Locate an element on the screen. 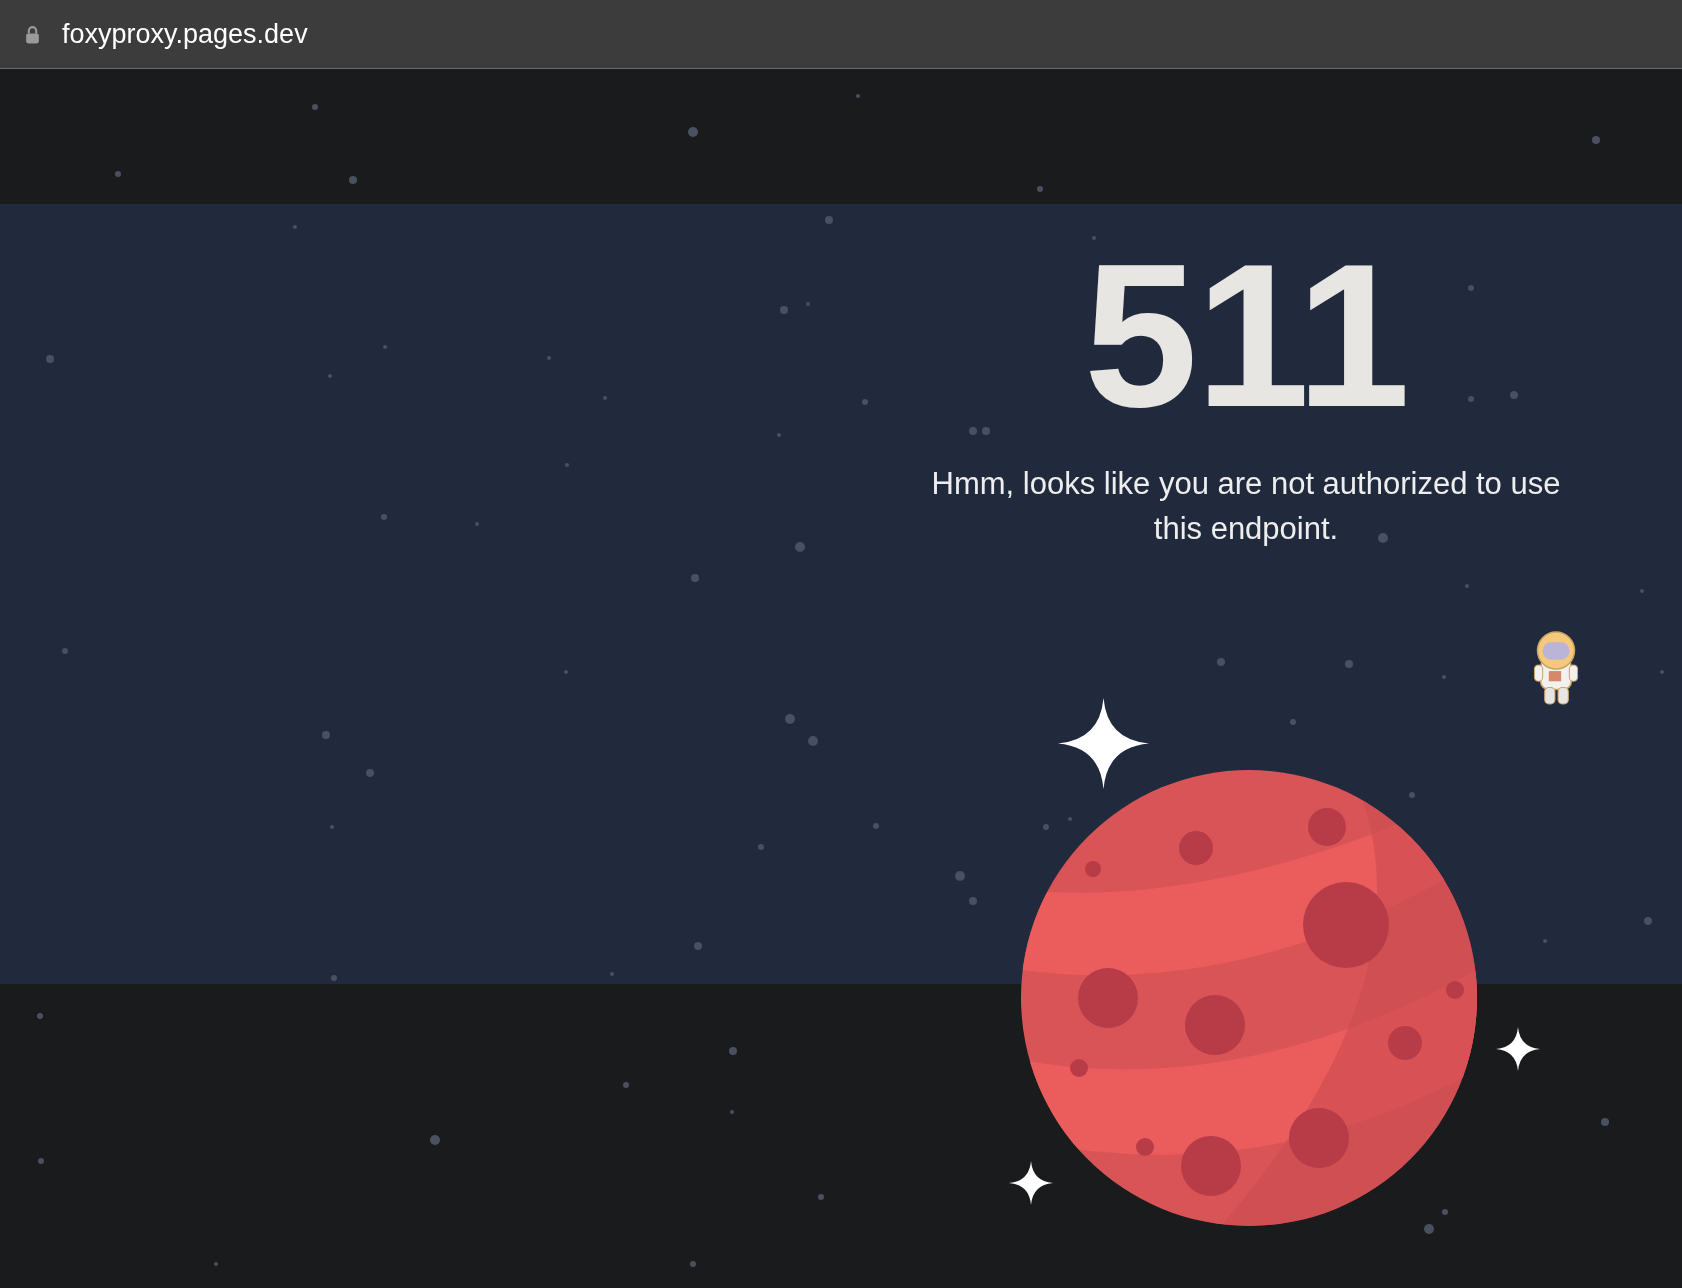  error-code: 511 is located at coordinates (1246, 334).